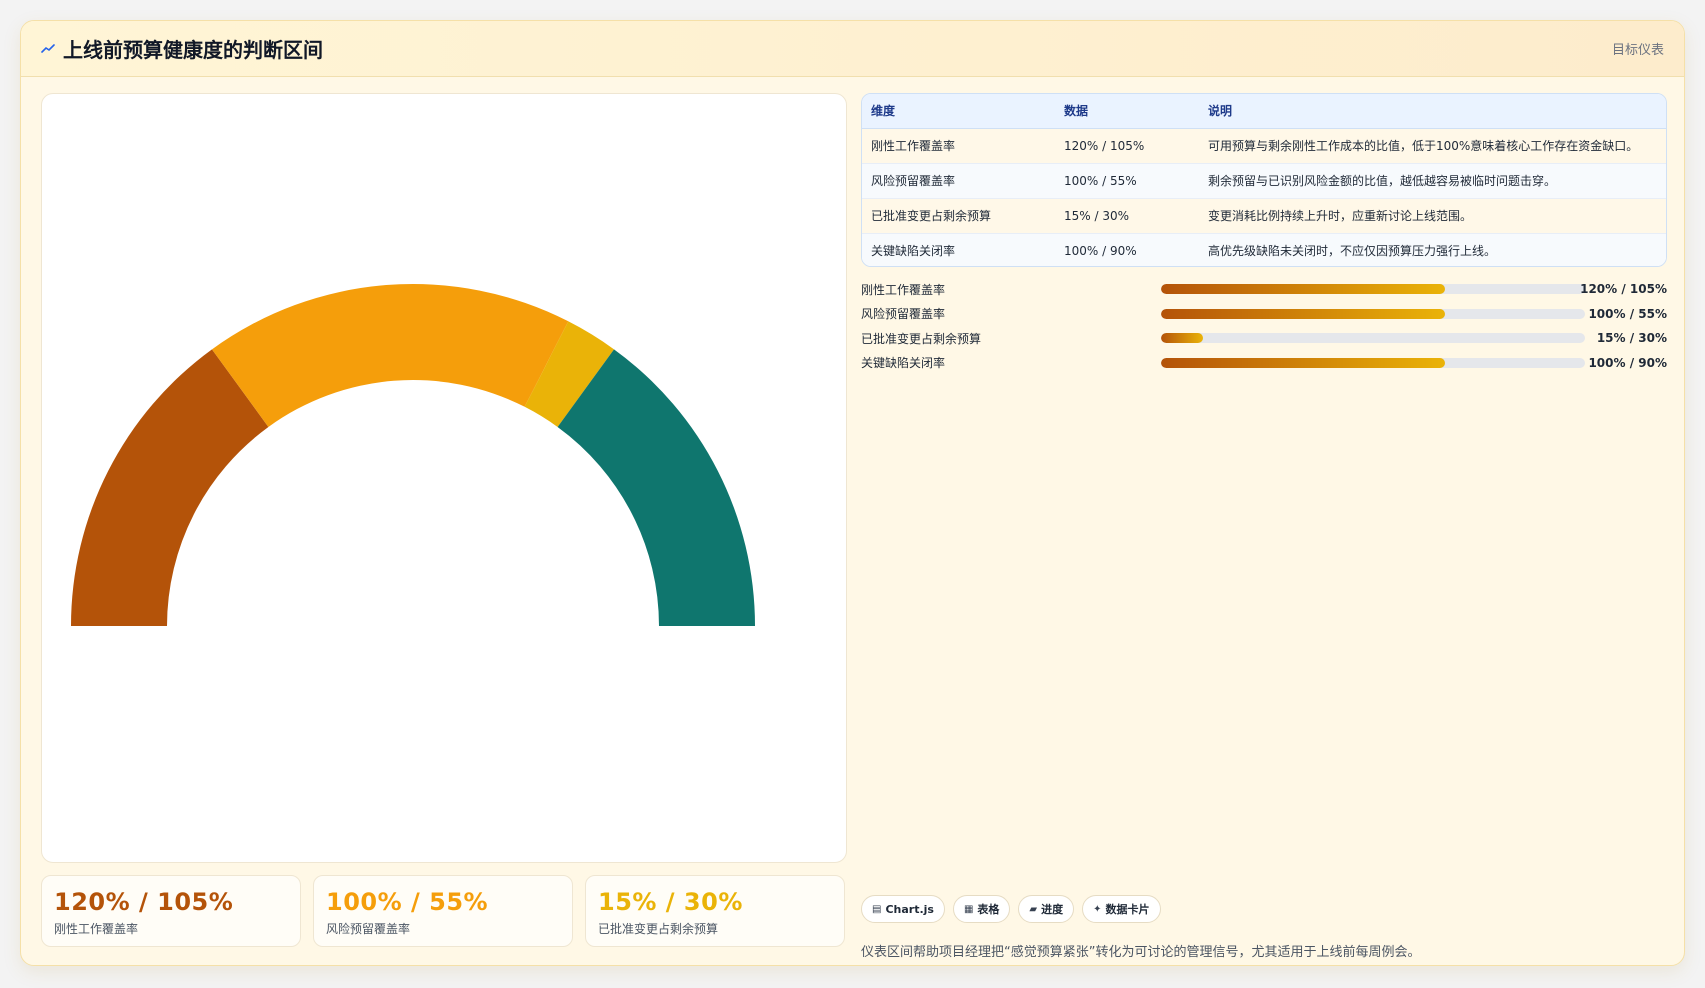  What do you see at coordinates (1623, 289) in the screenshot?
I see `progress-value: 120% / 105%` at bounding box center [1623, 289].